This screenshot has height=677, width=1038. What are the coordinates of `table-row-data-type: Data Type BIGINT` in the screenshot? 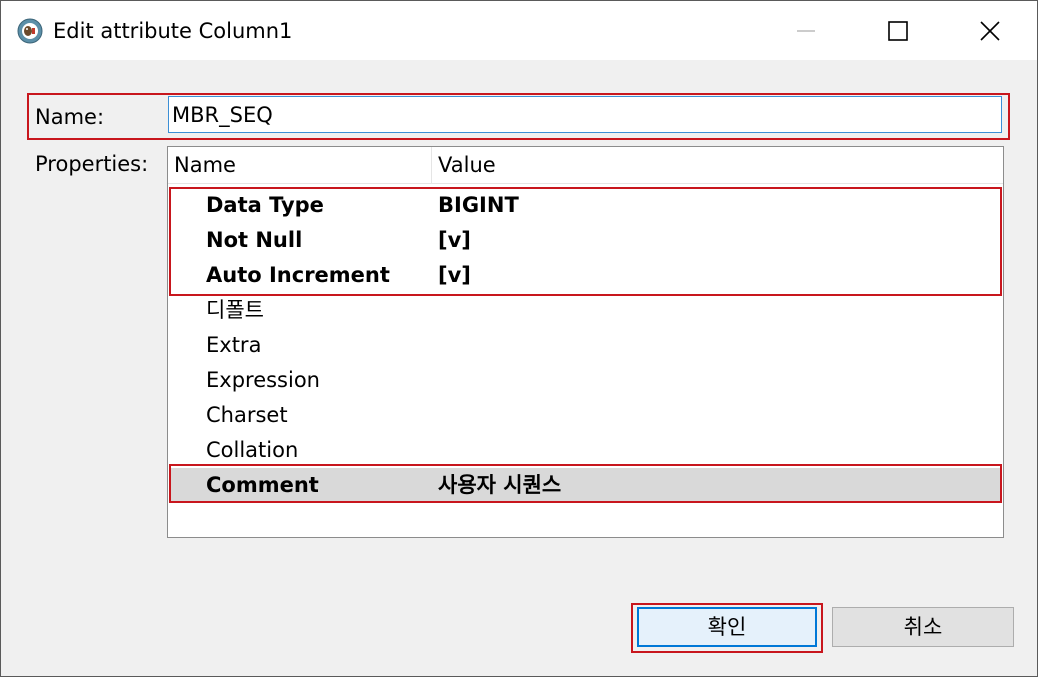 It's located at (585, 205).